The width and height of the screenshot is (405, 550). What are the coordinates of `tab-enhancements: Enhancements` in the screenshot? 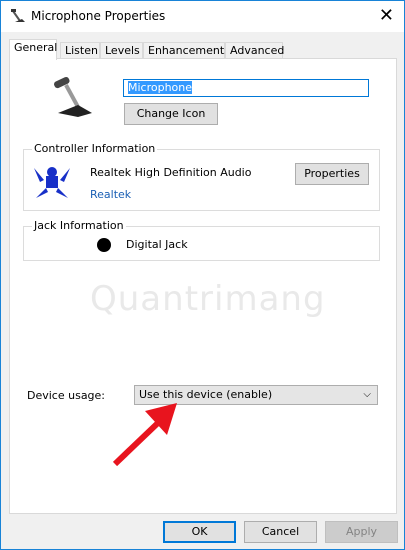 It's located at (186, 50).